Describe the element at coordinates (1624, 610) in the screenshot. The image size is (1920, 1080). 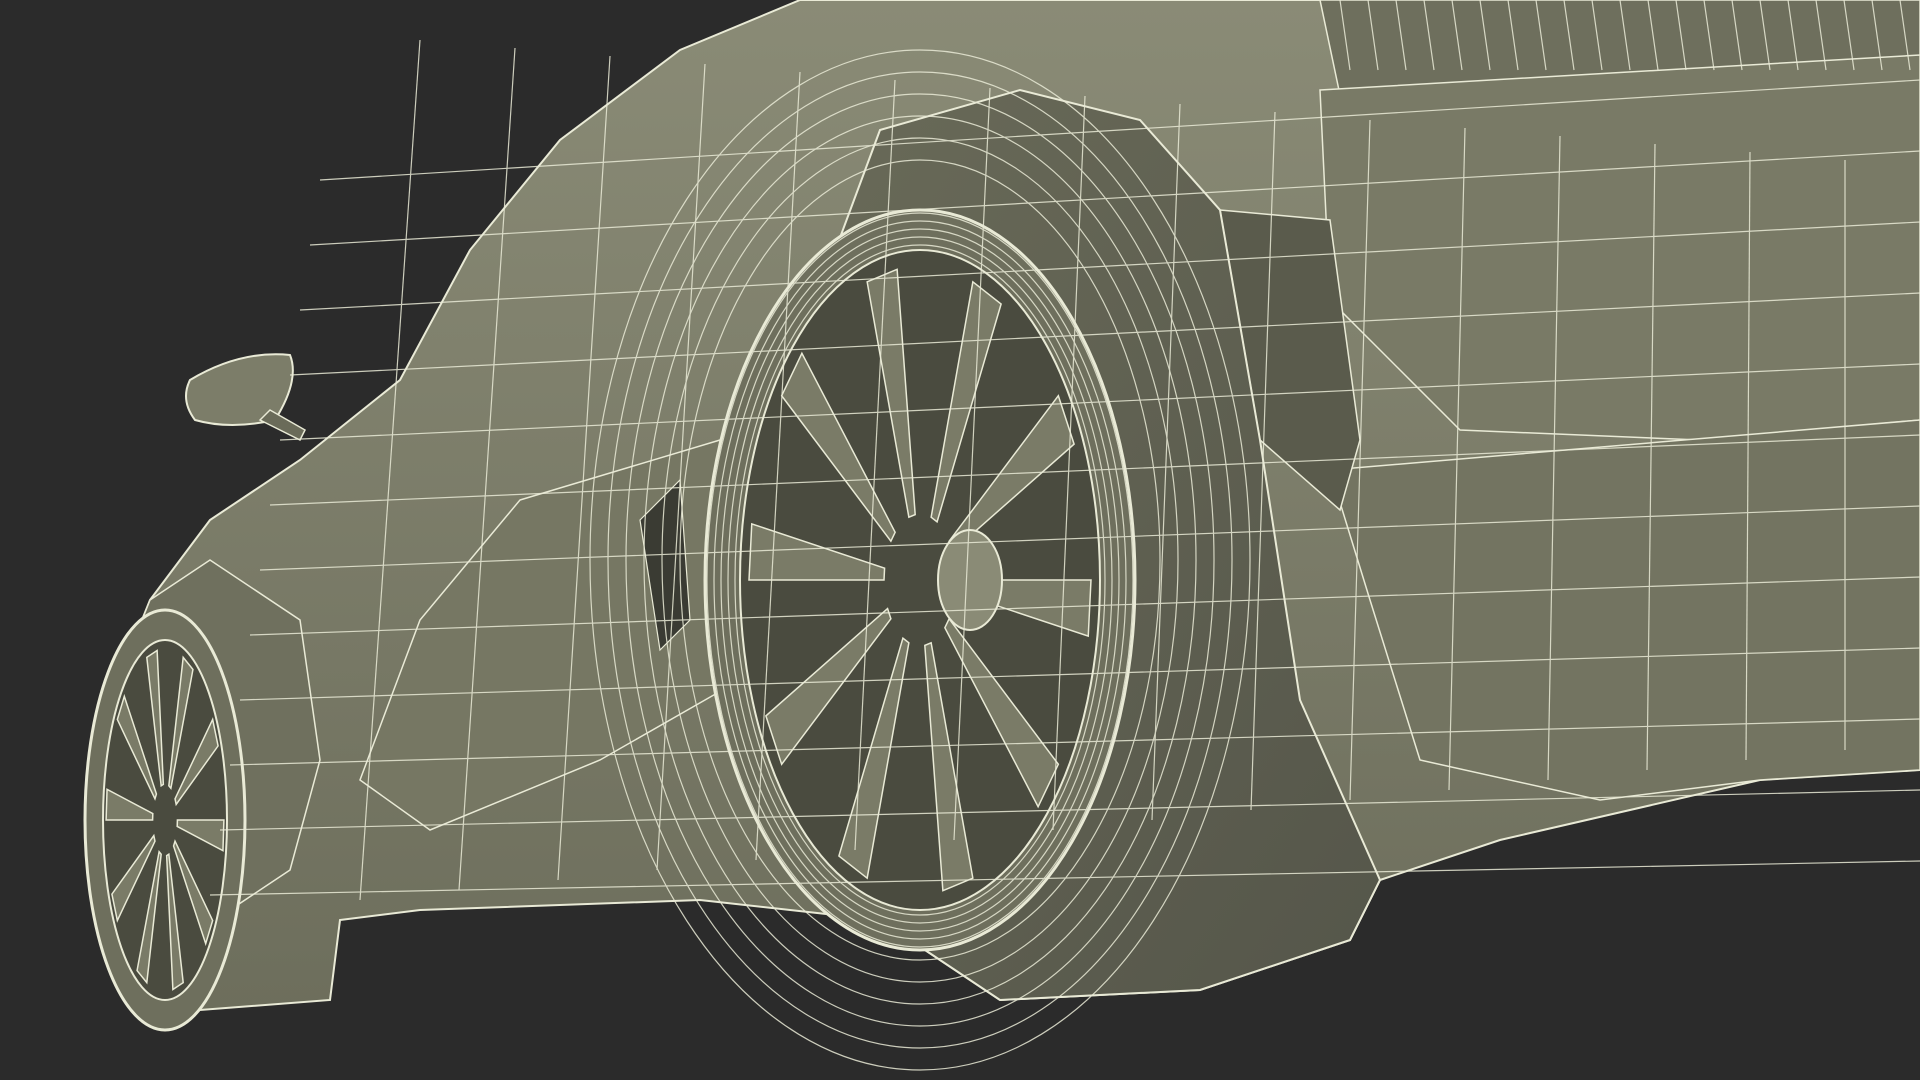
I see `rear-lower-sweep` at that location.